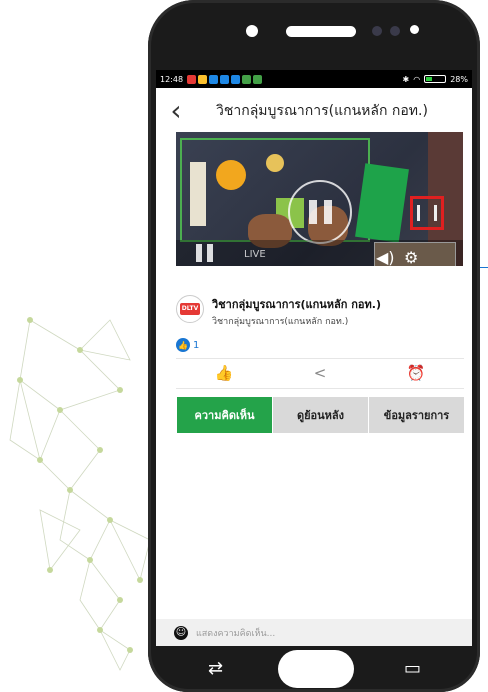  What do you see at coordinates (224, 415) in the screenshot?
I see `tab-comments: ความคิดเห็น` at bounding box center [224, 415].